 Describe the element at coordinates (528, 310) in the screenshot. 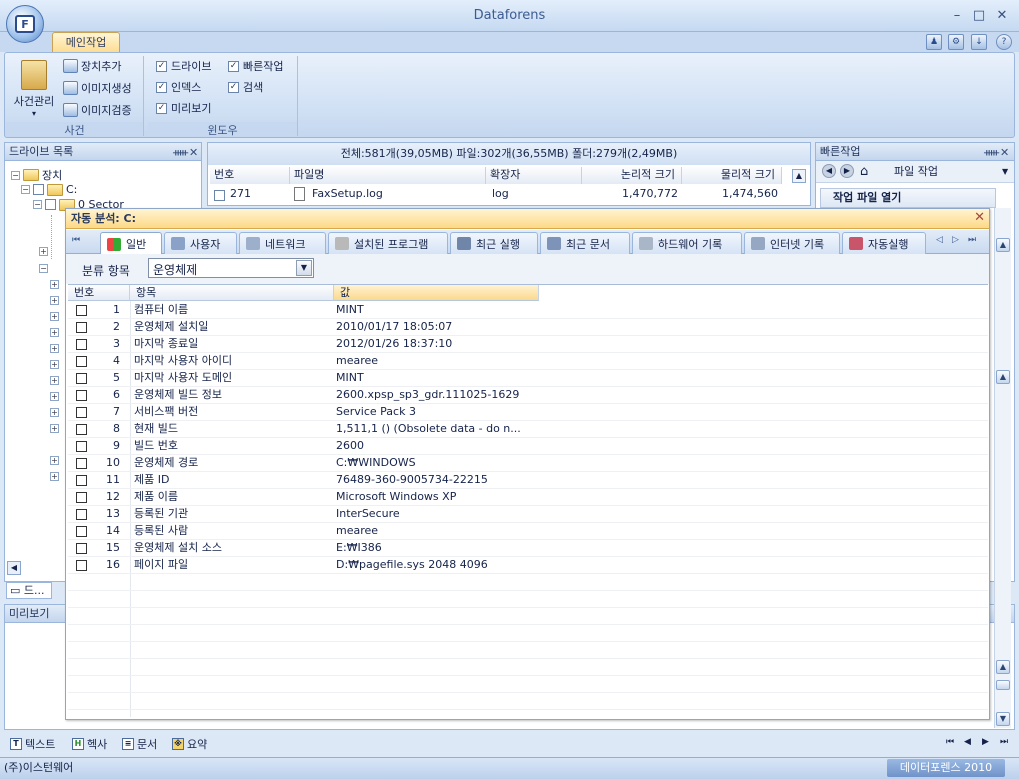

I see `grid-row: 1 컴퓨터 이름 MINT` at that location.